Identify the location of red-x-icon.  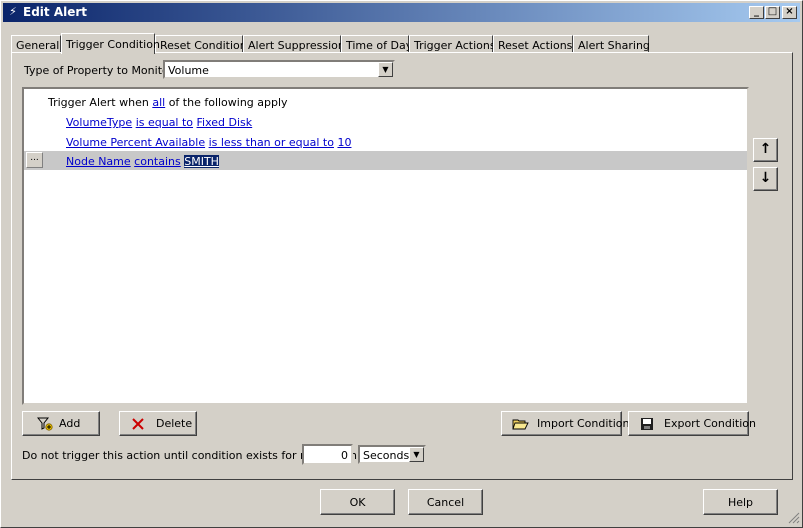
(138, 424).